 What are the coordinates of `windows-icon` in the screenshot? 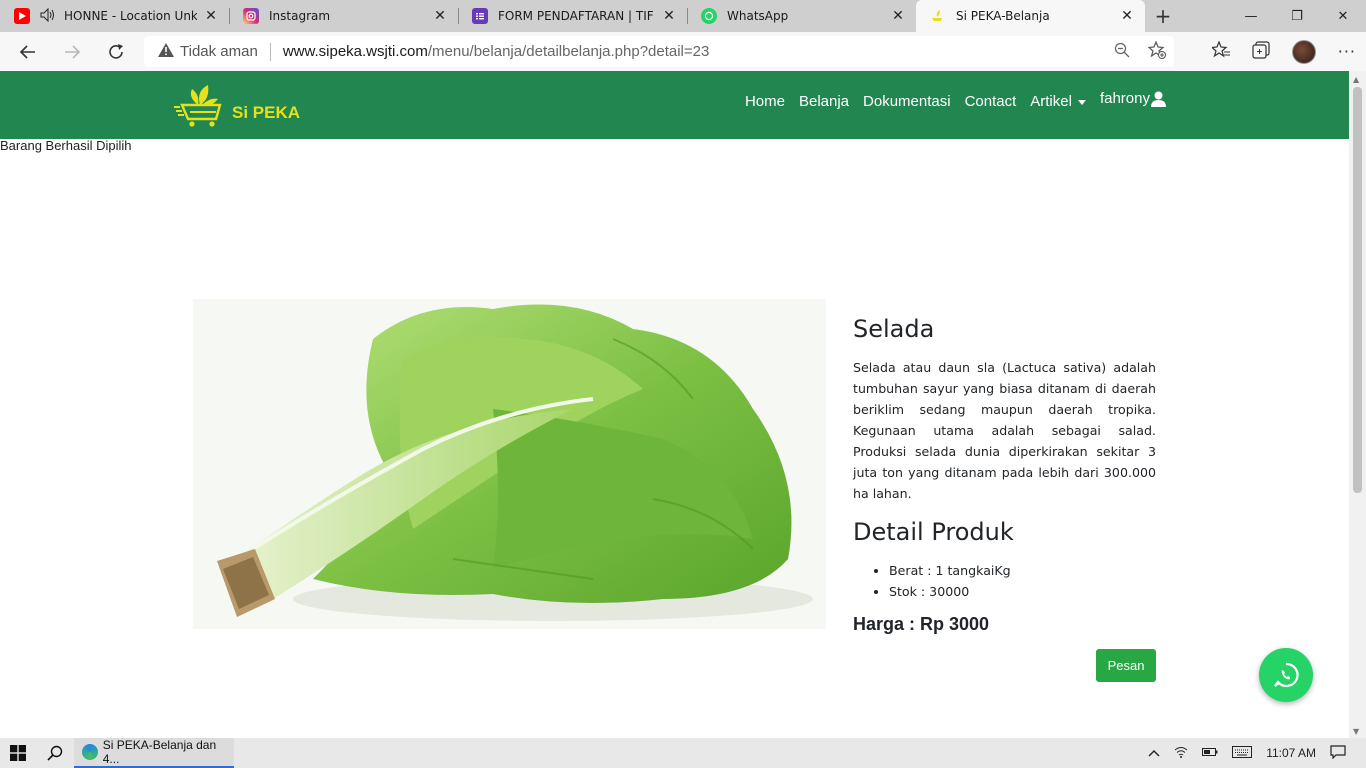 It's located at (18, 753).